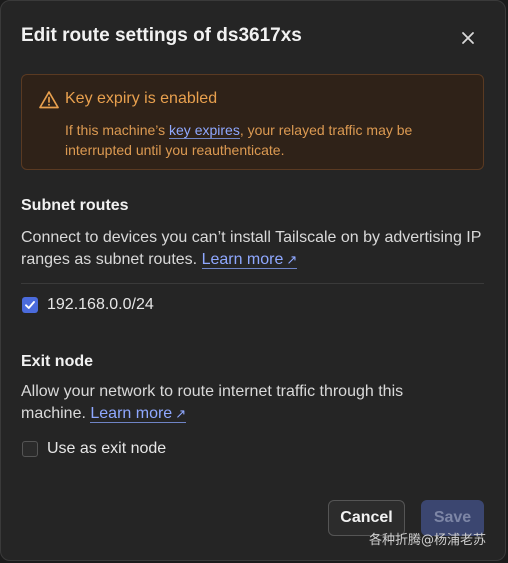 The height and width of the screenshot is (563, 508). What do you see at coordinates (204, 130) in the screenshot?
I see `key-expires-link: key expires` at bounding box center [204, 130].